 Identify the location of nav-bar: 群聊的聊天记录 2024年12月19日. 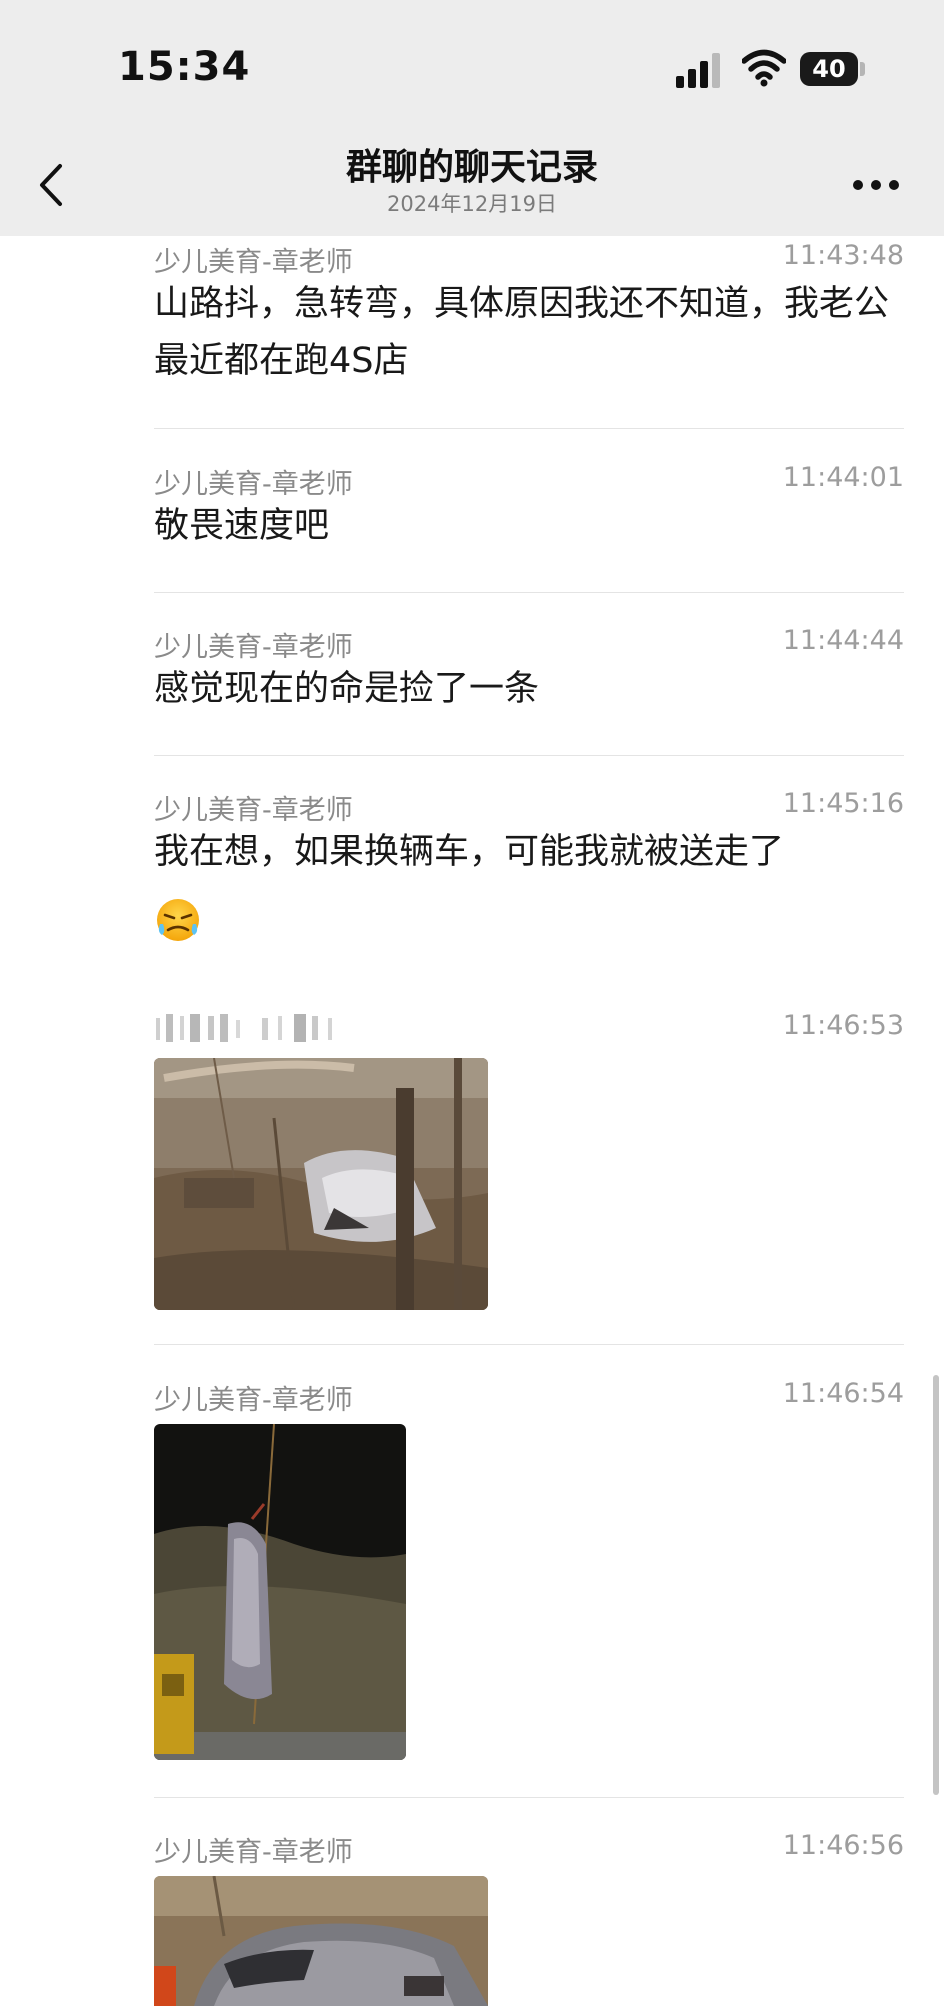
(472, 188).